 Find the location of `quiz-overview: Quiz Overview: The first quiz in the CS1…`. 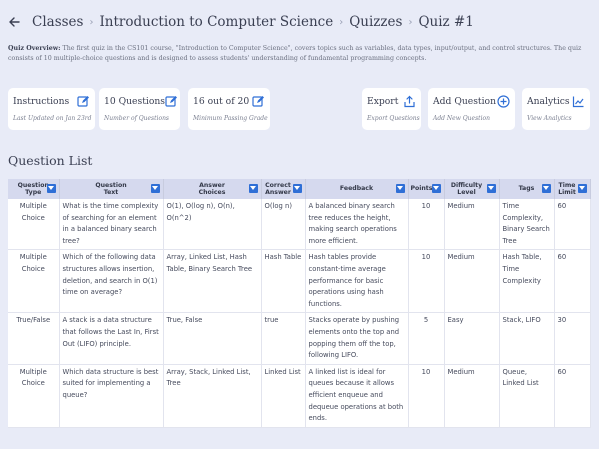

quiz-overview: Quiz Overview: The first quiz in the CS1… is located at coordinates (300, 54).